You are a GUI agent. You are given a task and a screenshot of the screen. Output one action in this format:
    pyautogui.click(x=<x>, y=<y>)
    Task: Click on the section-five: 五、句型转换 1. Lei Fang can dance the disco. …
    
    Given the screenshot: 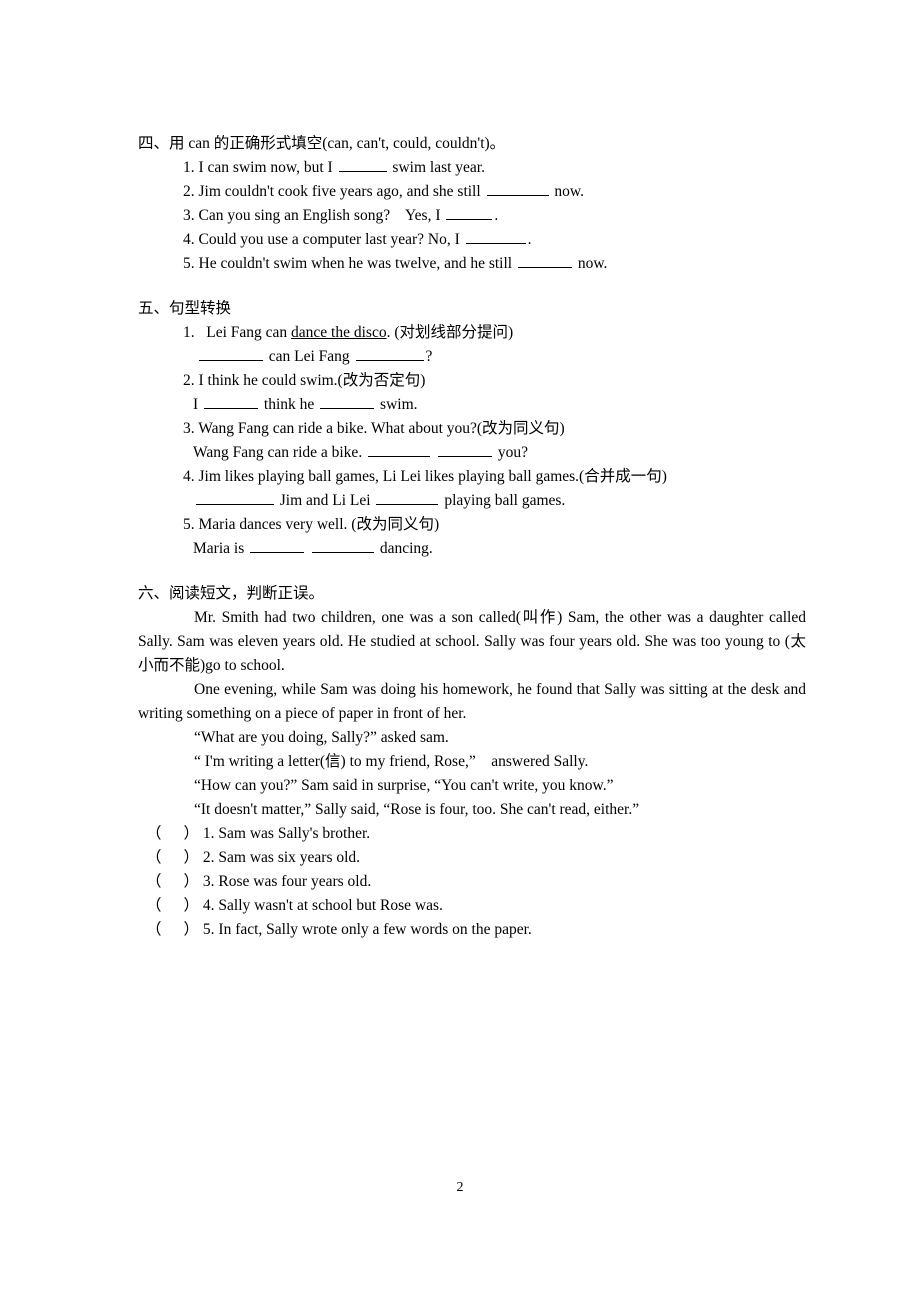 What is the action you would take?
    pyautogui.click(x=472, y=429)
    